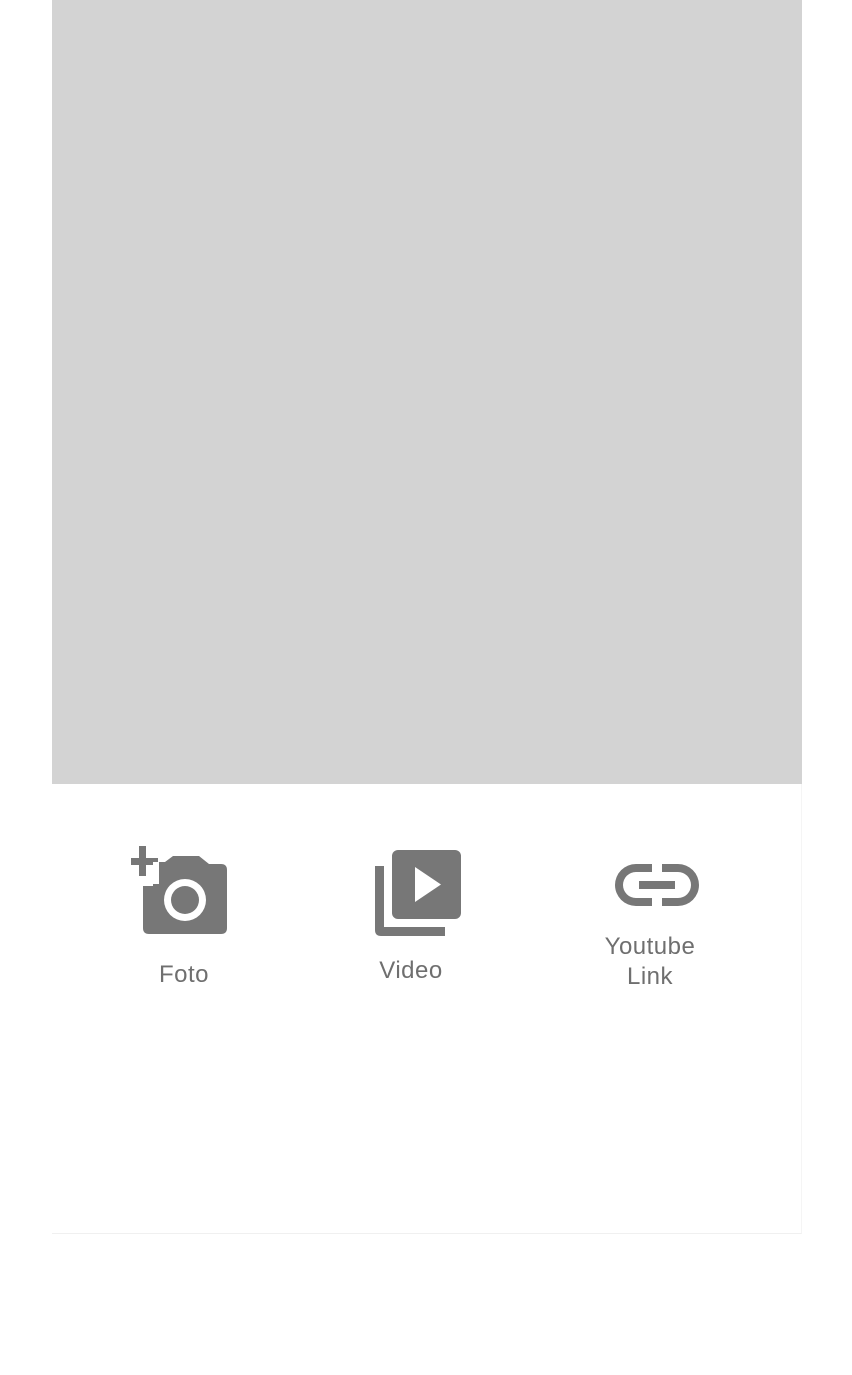  What do you see at coordinates (418, 893) in the screenshot?
I see `video-library-icon` at bounding box center [418, 893].